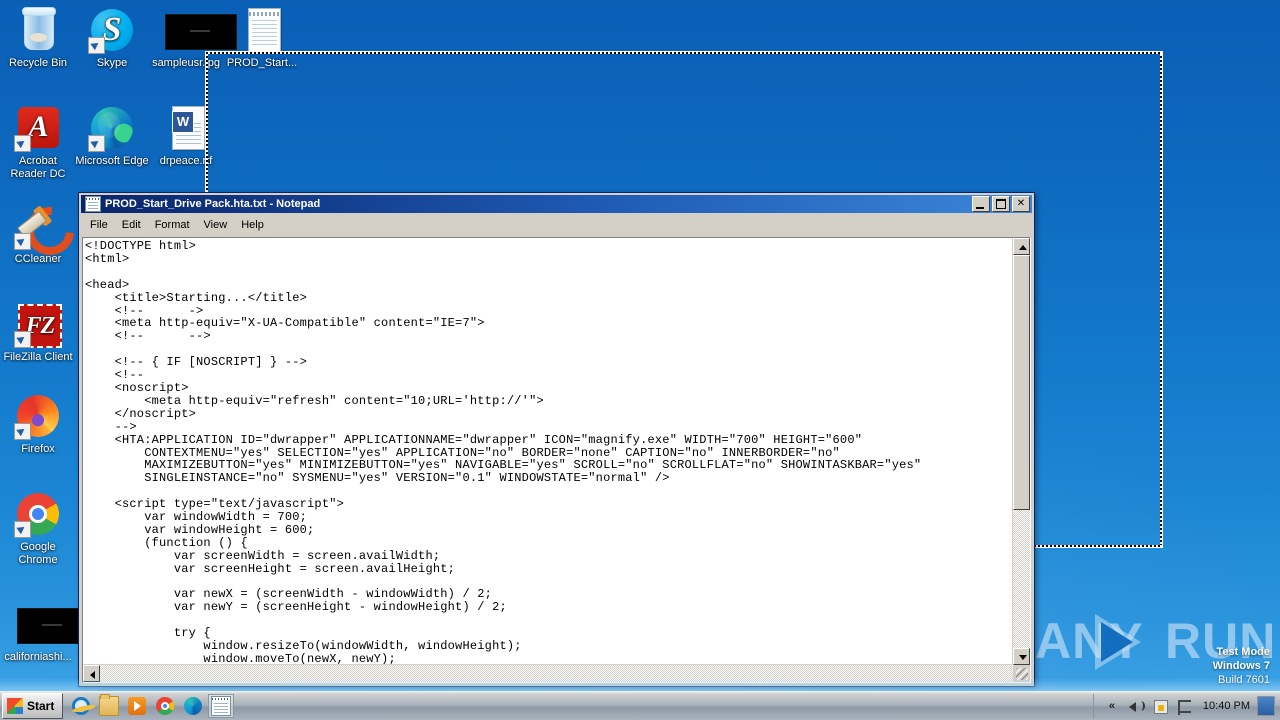  What do you see at coordinates (112, 161) in the screenshot?
I see `desktop-icon-label: Microsoft Edge` at bounding box center [112, 161].